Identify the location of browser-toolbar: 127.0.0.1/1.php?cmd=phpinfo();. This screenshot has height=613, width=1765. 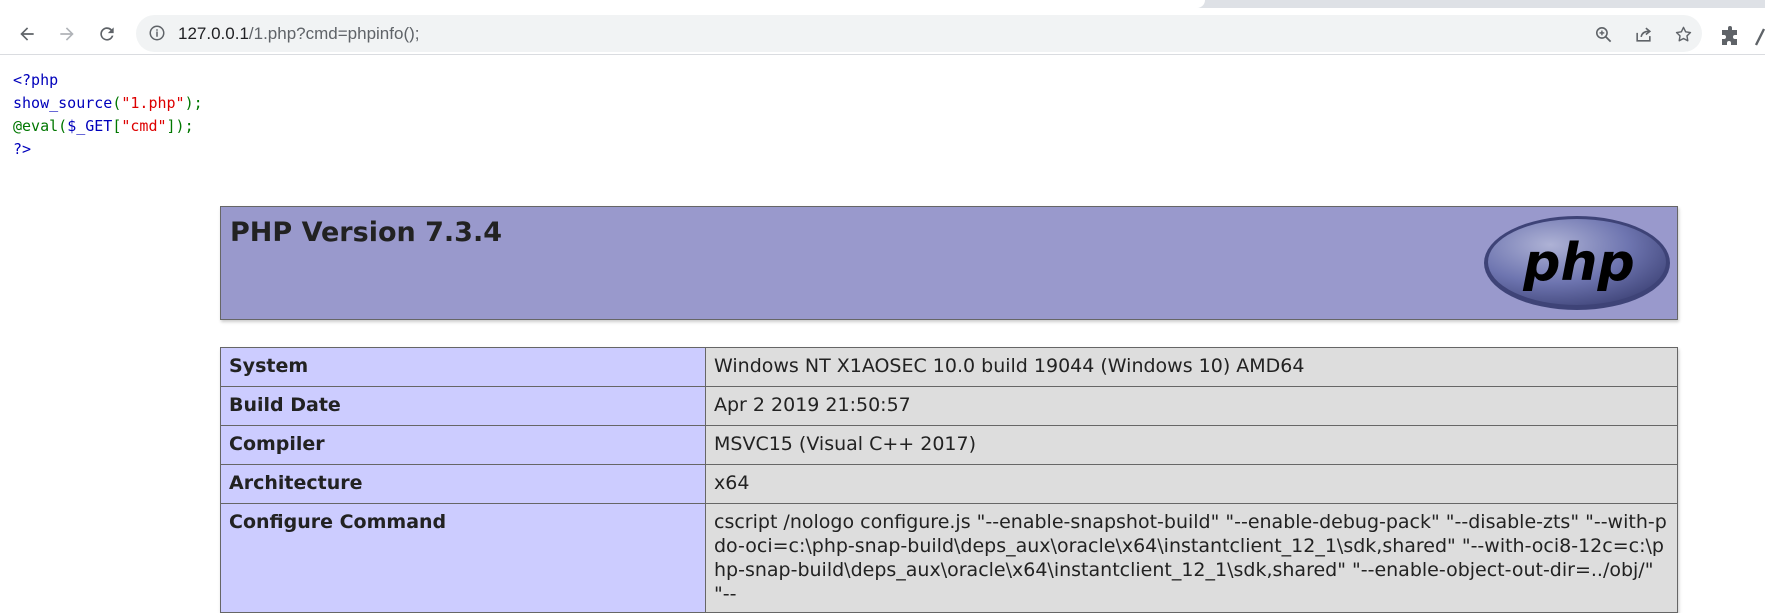
(882, 31).